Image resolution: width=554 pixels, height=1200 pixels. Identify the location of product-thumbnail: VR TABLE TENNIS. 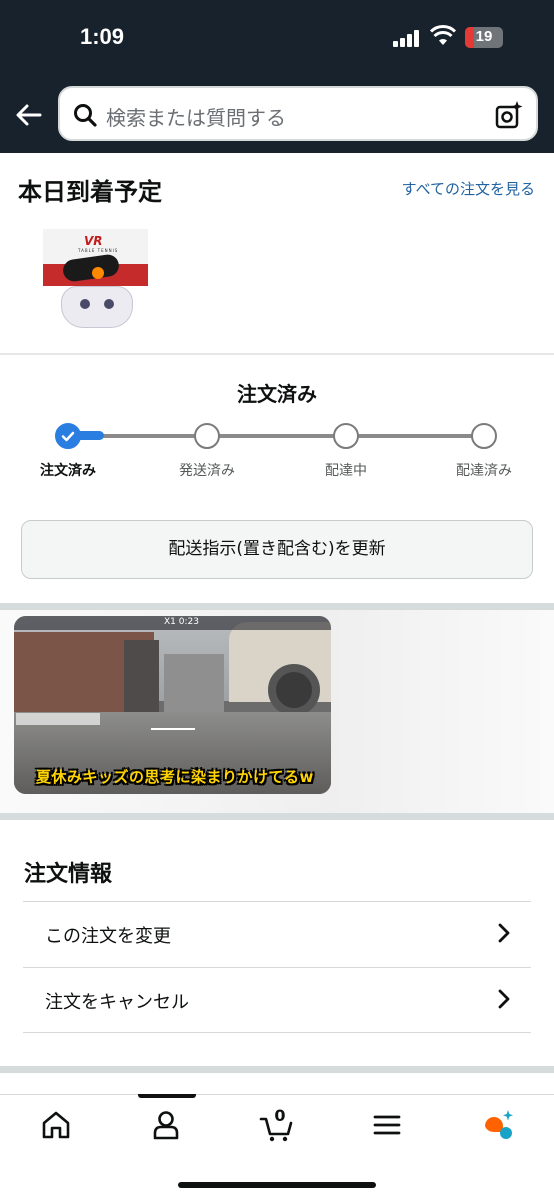
(95, 280).